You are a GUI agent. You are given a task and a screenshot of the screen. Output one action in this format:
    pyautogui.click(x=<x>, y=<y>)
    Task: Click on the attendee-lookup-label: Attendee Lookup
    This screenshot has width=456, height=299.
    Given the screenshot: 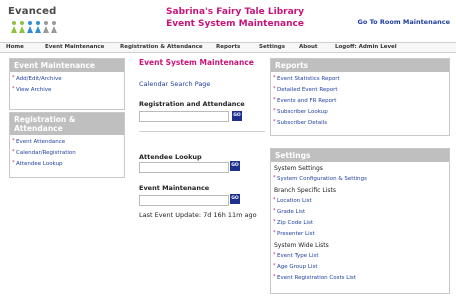 What is the action you would take?
    pyautogui.click(x=170, y=157)
    